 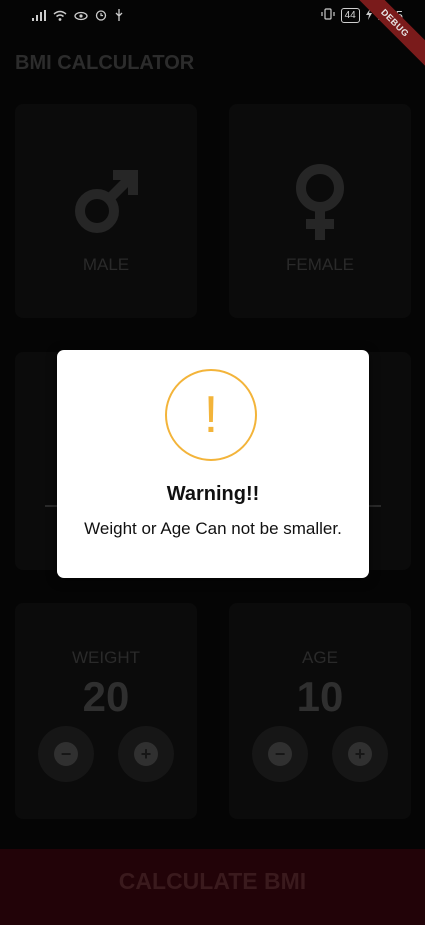 What do you see at coordinates (212, 17) in the screenshot?
I see `status-bar: 44 21:5` at bounding box center [212, 17].